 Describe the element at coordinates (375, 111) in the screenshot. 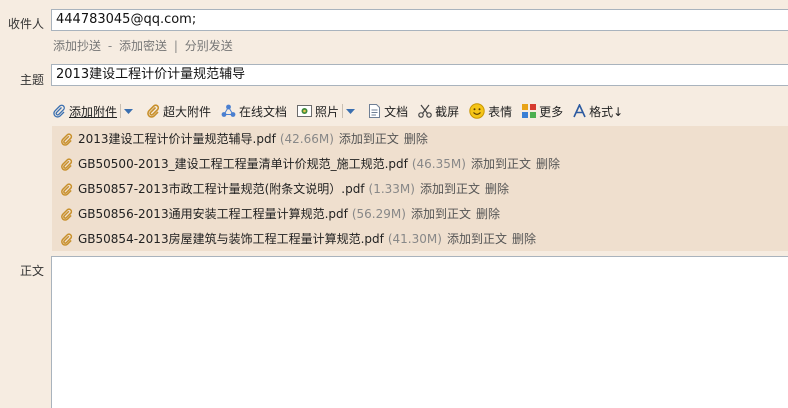

I see `document-icon` at that location.